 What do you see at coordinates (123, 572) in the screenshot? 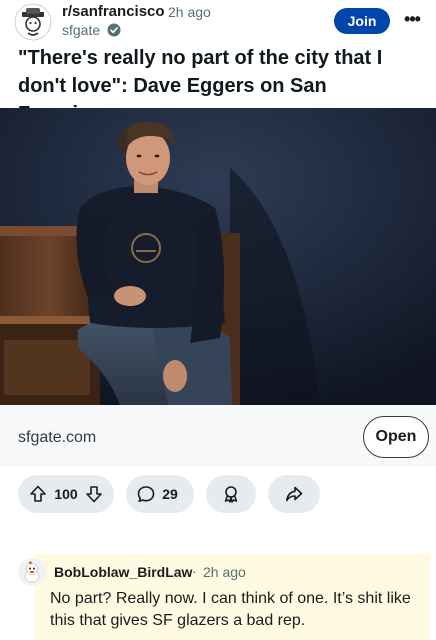
I see `comment-author: BobLoblaw_BirdLaw` at bounding box center [123, 572].